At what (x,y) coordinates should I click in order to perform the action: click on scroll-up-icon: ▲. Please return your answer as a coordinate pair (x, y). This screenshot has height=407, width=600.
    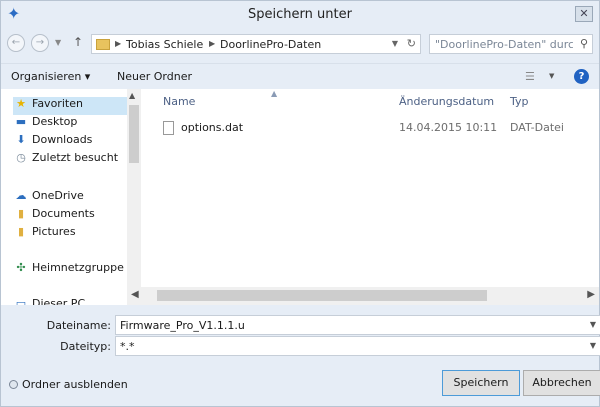
    Looking at the image, I should click on (132, 95).